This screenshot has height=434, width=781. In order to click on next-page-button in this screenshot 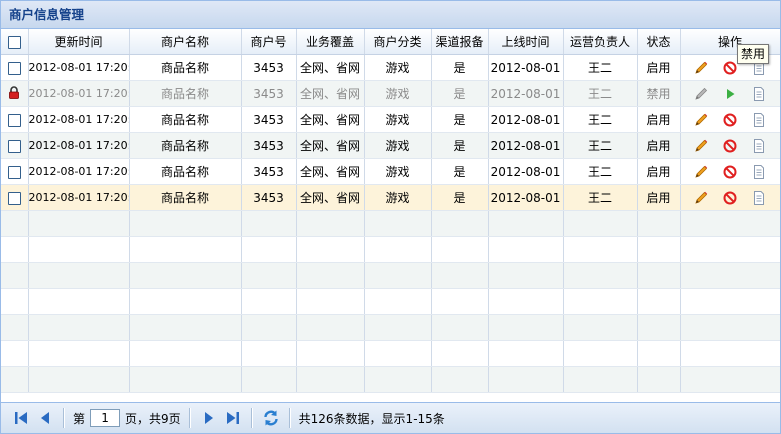, I will do `click(209, 418)`.